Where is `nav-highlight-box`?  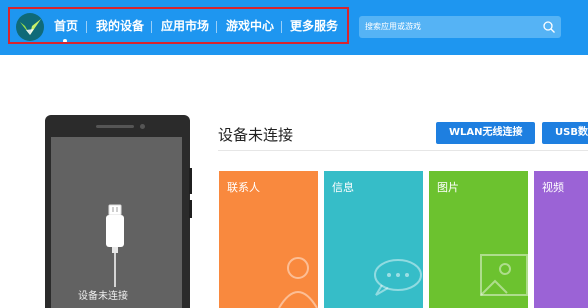
nav-highlight-box is located at coordinates (178, 25).